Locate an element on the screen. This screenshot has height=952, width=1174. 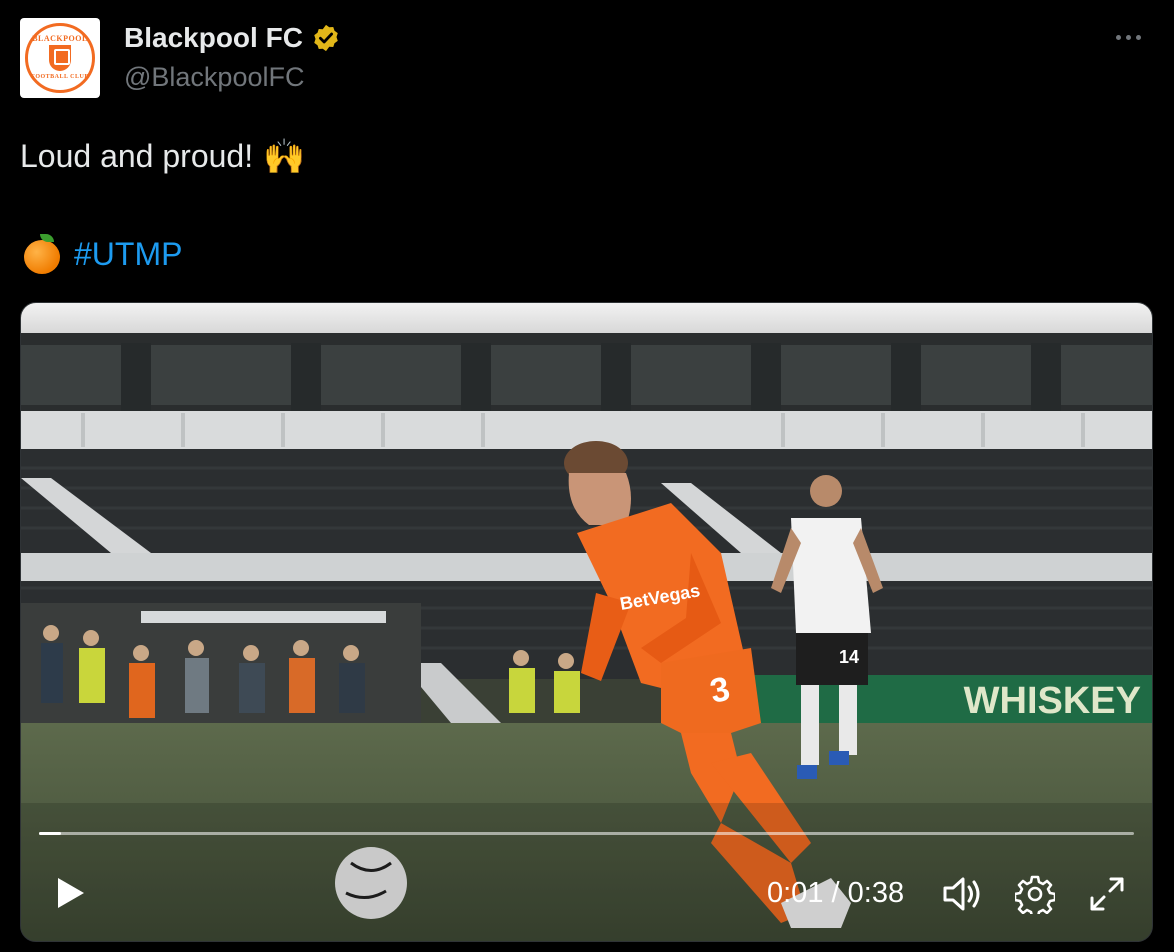
fullscreen-icon is located at coordinates (1107, 894).